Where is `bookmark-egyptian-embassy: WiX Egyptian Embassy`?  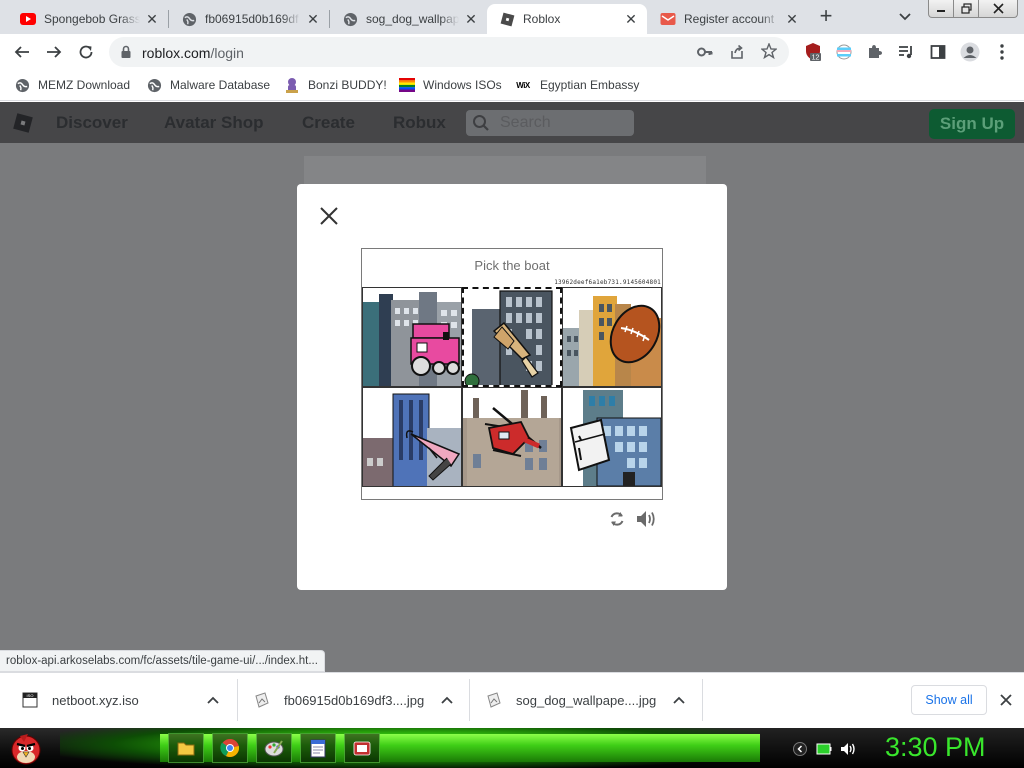
bookmark-egyptian-embassy: WiX Egyptian Embassy is located at coordinates (576, 85).